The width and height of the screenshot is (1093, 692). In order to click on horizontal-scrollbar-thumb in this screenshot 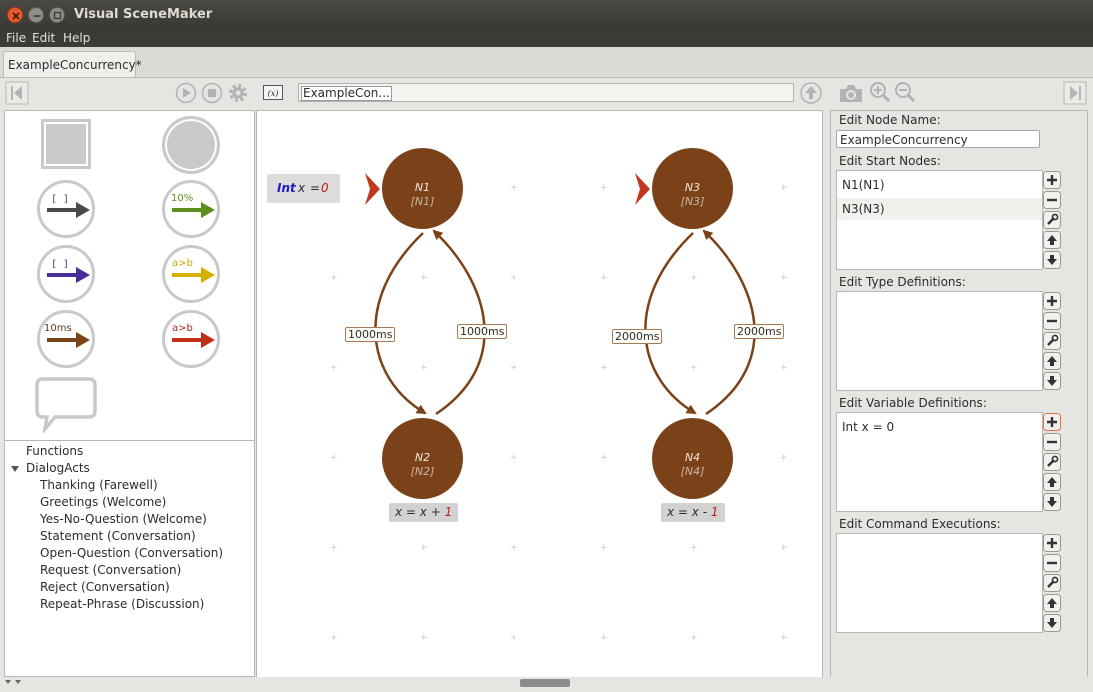, I will do `click(545, 683)`.